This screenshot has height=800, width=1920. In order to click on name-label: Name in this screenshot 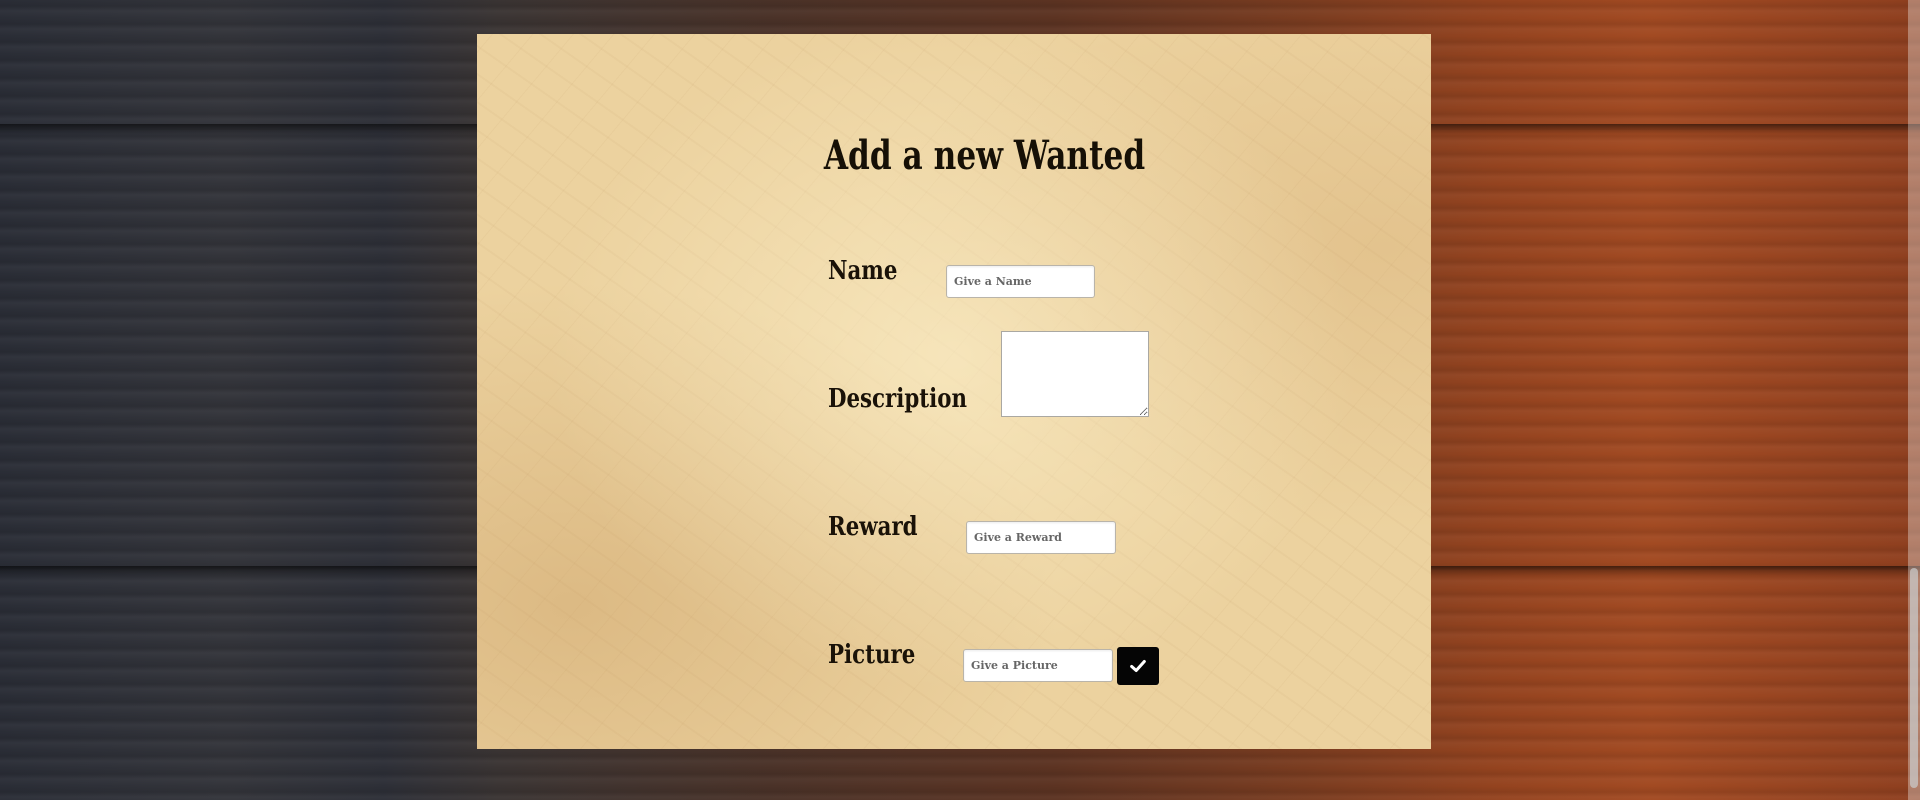, I will do `click(863, 271)`.